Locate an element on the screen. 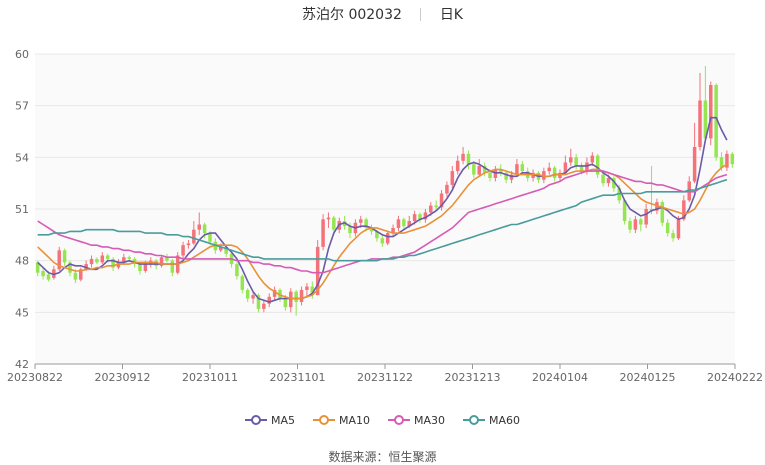 The image size is (765, 465). legend-item-ma10: MA10 is located at coordinates (341, 420).